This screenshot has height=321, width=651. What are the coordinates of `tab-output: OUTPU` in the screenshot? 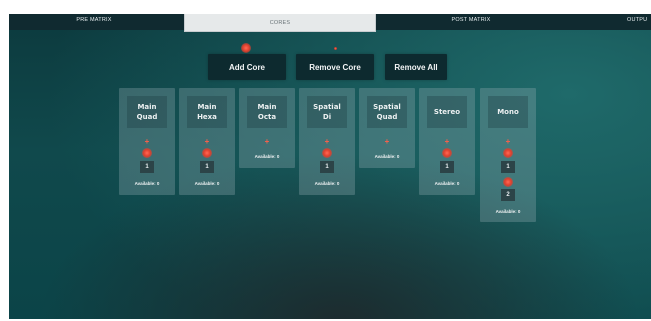 It's located at (639, 22).